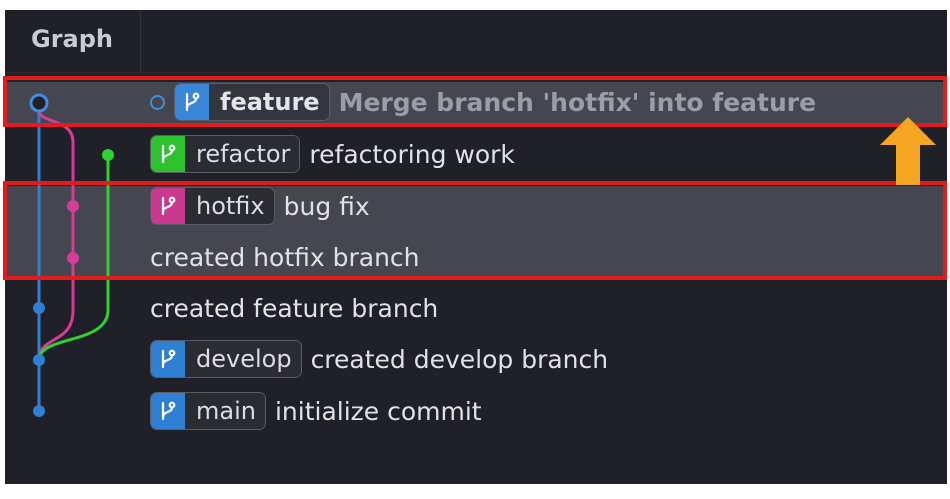 This screenshot has width=950, height=499. I want to click on up-arrow-icon, so click(908, 151).